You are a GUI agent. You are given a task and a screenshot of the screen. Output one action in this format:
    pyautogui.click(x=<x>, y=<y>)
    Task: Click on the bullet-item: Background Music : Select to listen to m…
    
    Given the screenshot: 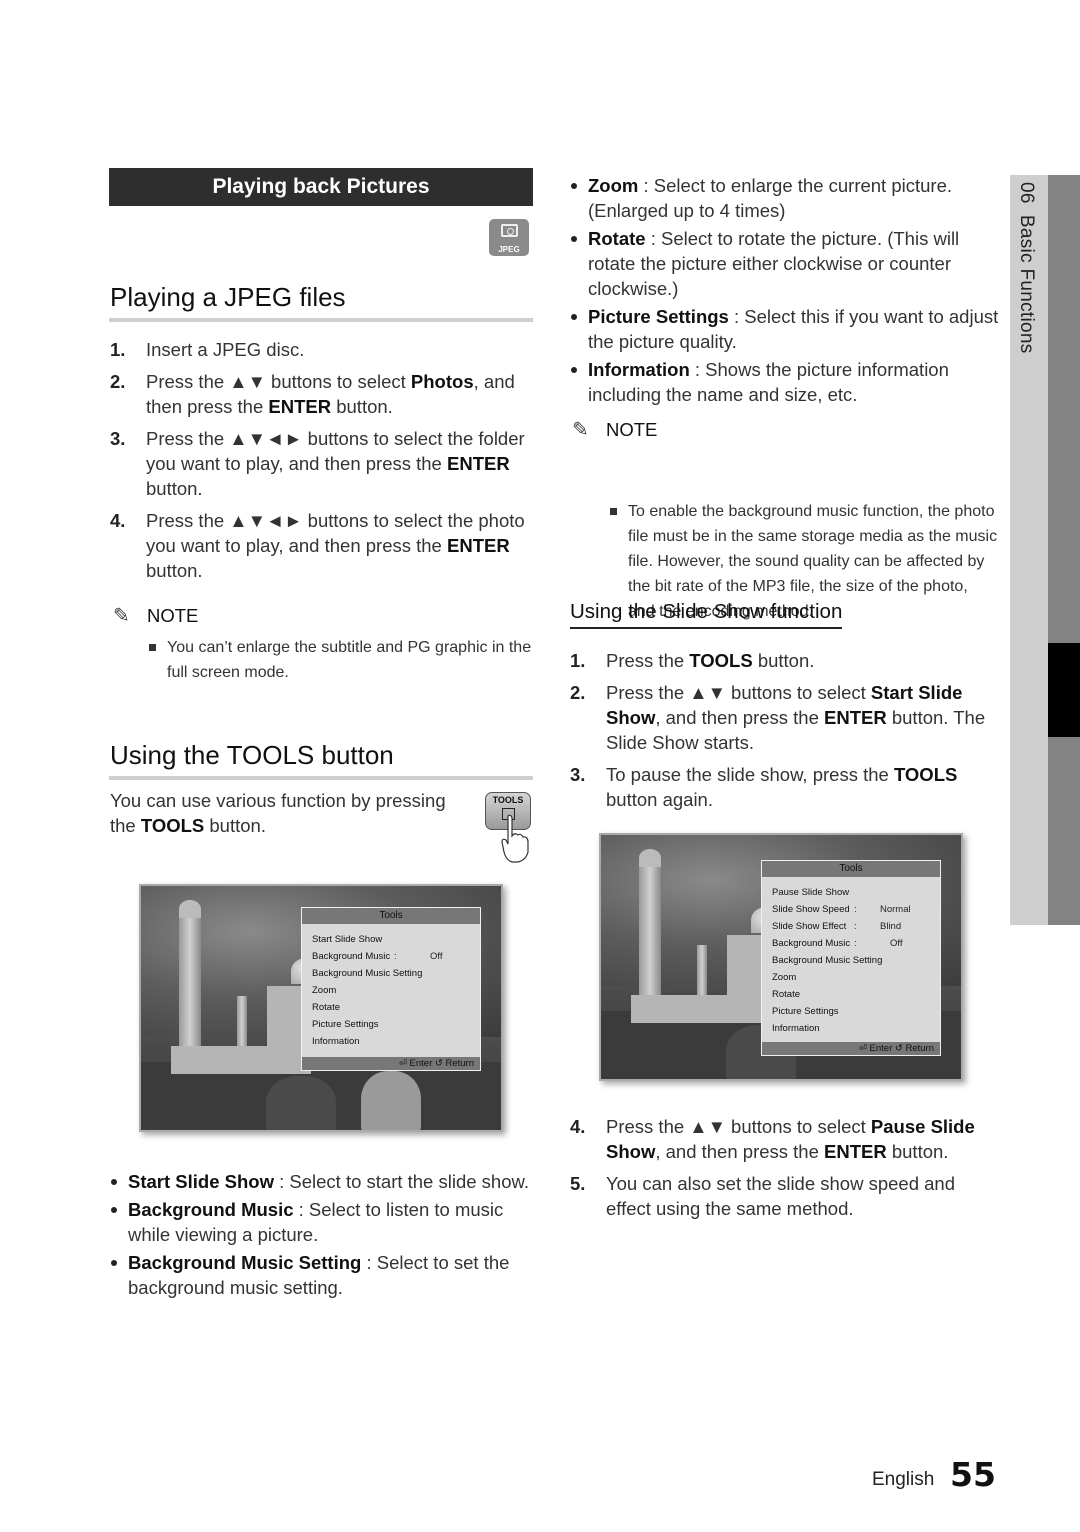 What is the action you would take?
    pyautogui.click(x=325, y=1222)
    